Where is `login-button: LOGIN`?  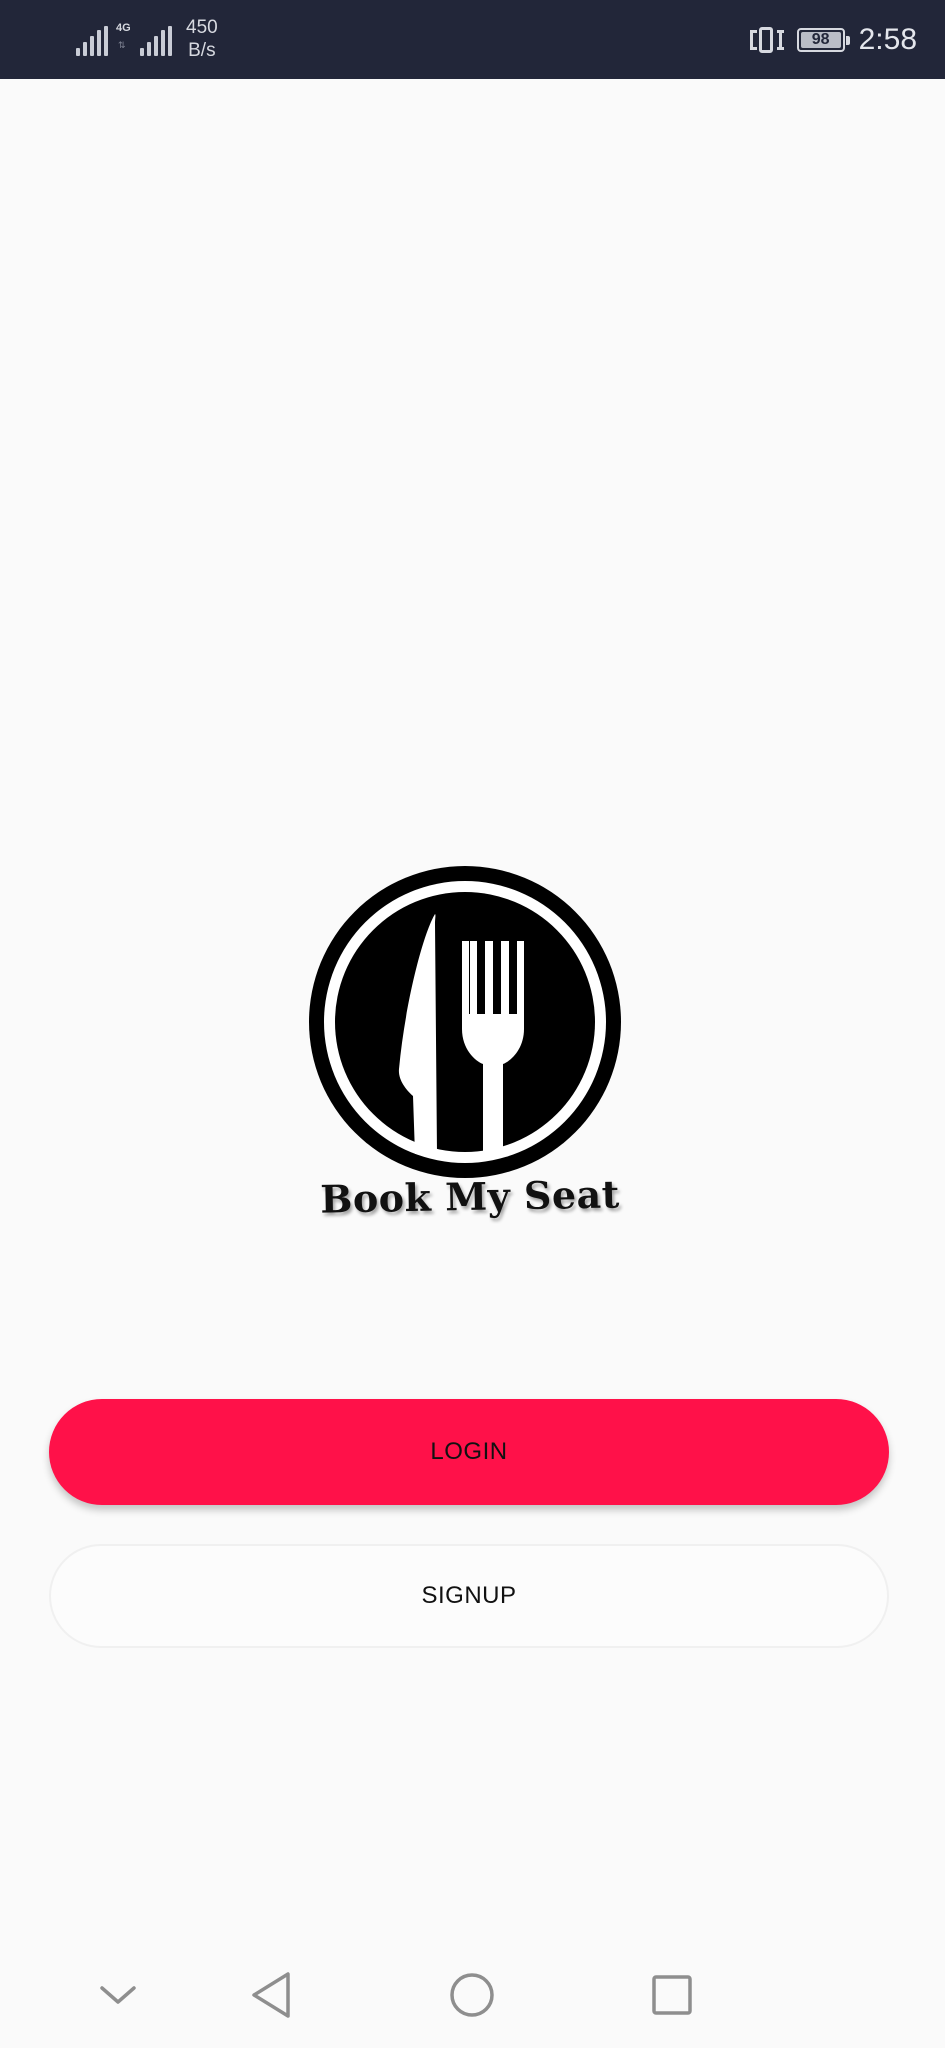 login-button: LOGIN is located at coordinates (469, 1452).